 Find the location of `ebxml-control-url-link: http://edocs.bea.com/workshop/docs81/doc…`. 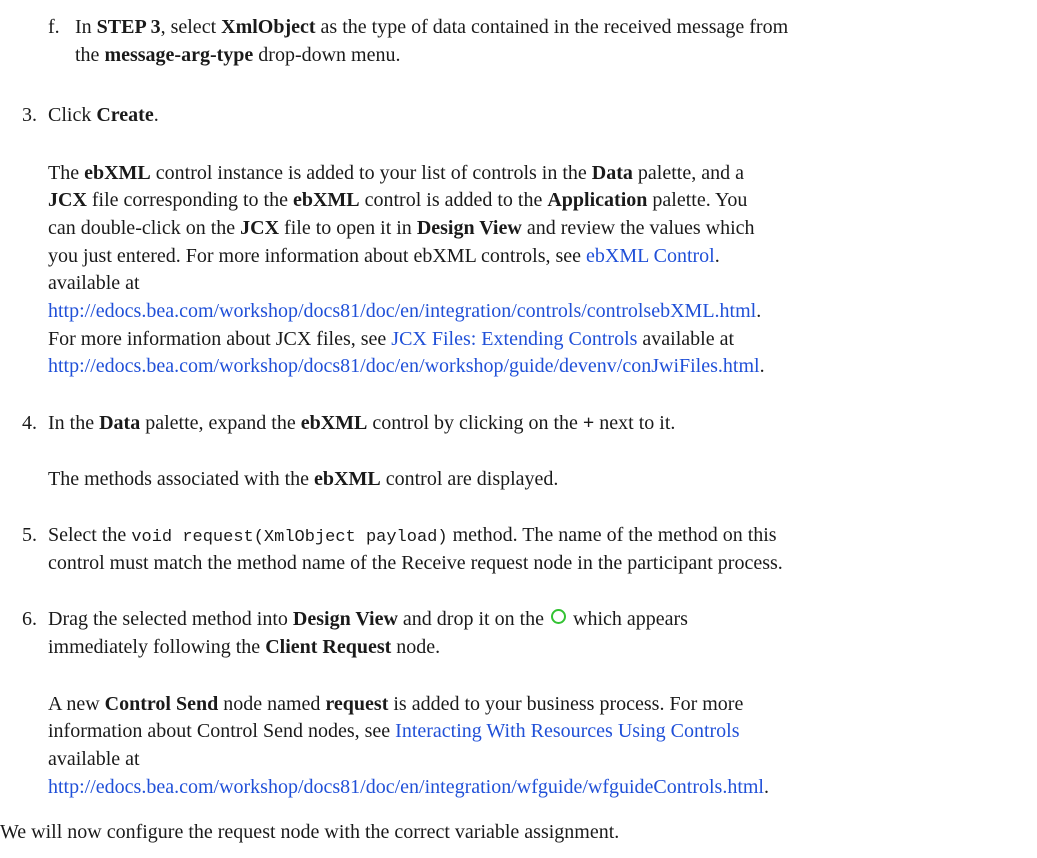

ebxml-control-url-link: http://edocs.bea.com/workshop/docs81/doc… is located at coordinates (402, 311).